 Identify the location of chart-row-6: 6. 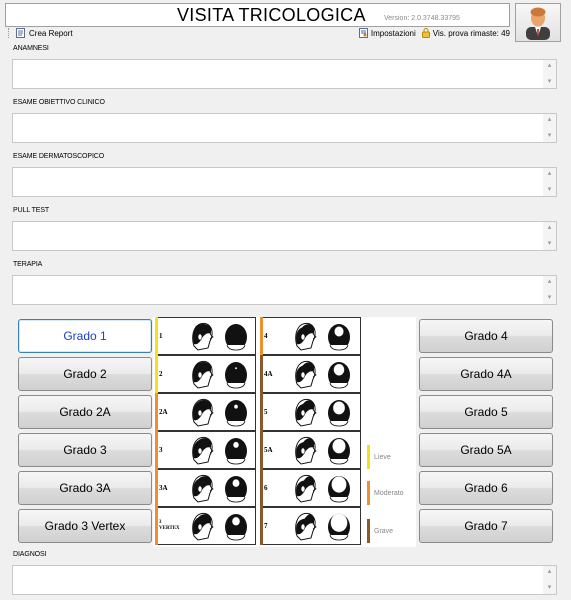
(310, 488).